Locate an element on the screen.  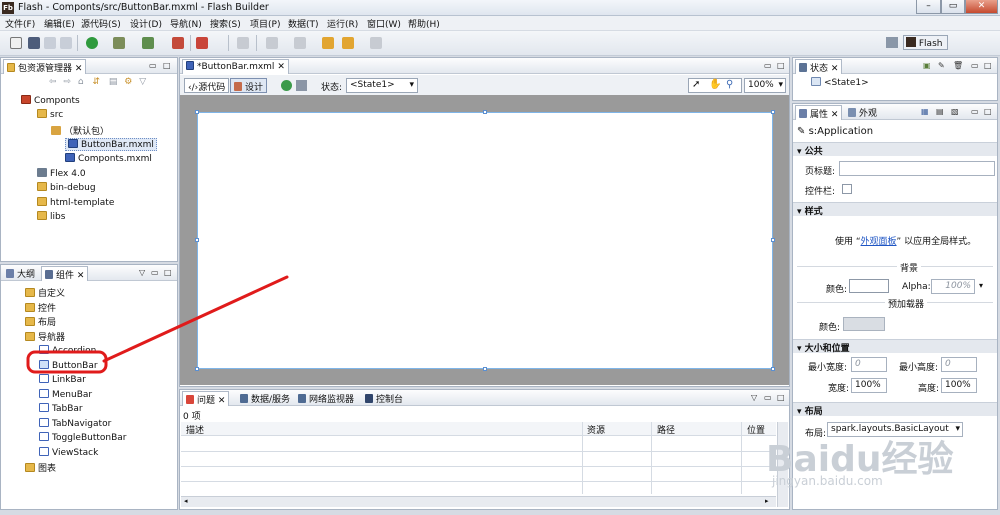
profile-icon is located at coordinates (148, 43).